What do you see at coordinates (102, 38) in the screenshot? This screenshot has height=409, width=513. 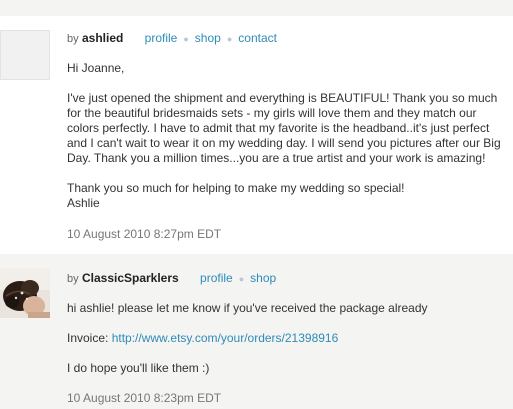 I see `author-link: ashlied` at bounding box center [102, 38].